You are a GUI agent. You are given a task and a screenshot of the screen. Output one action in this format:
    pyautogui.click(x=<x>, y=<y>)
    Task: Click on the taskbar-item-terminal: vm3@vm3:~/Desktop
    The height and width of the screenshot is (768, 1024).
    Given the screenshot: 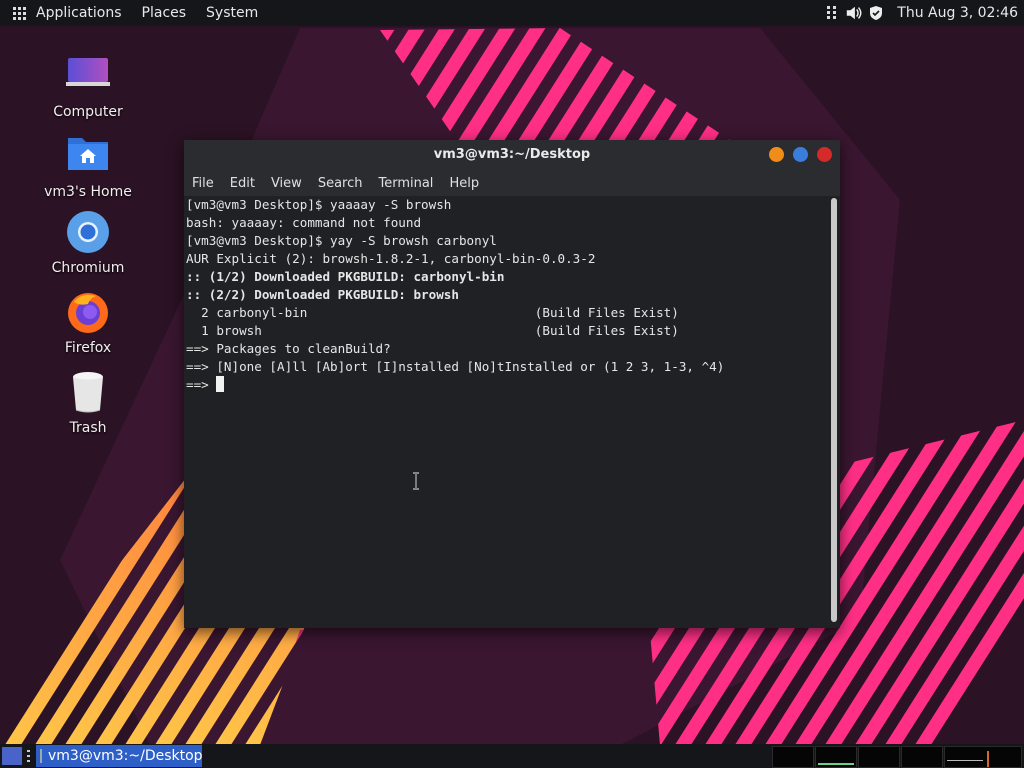 What is the action you would take?
    pyautogui.click(x=119, y=756)
    